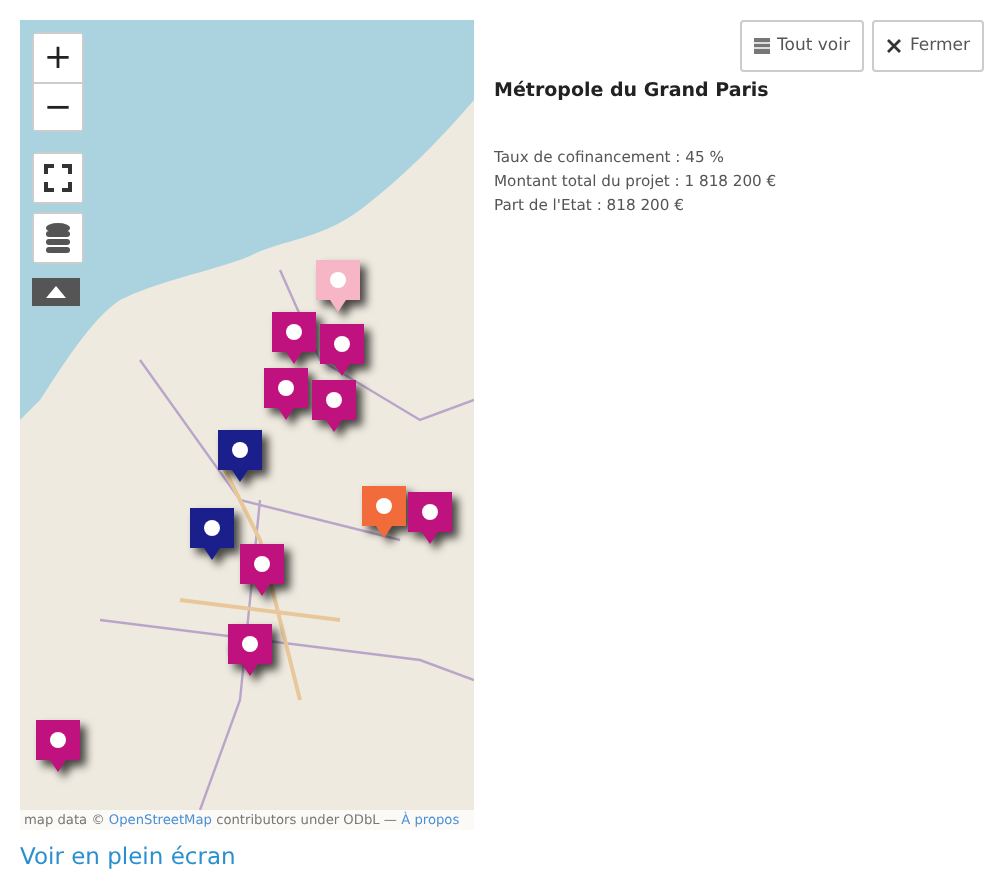 This screenshot has height=876, width=1000. I want to click on collapse-button, so click(56, 292).